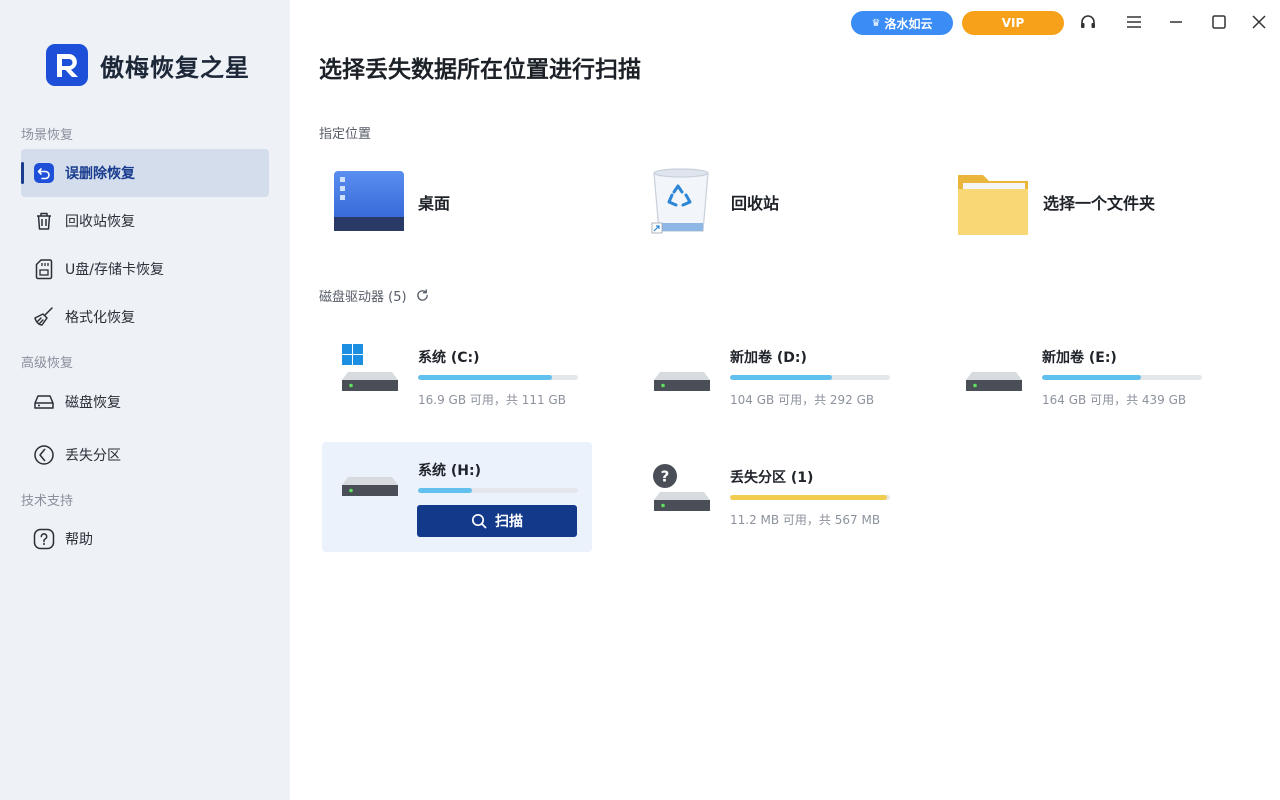 Image resolution: width=1280 pixels, height=800 pixels. What do you see at coordinates (175, 67) in the screenshot?
I see `app-name: 傲梅恢复之星` at bounding box center [175, 67].